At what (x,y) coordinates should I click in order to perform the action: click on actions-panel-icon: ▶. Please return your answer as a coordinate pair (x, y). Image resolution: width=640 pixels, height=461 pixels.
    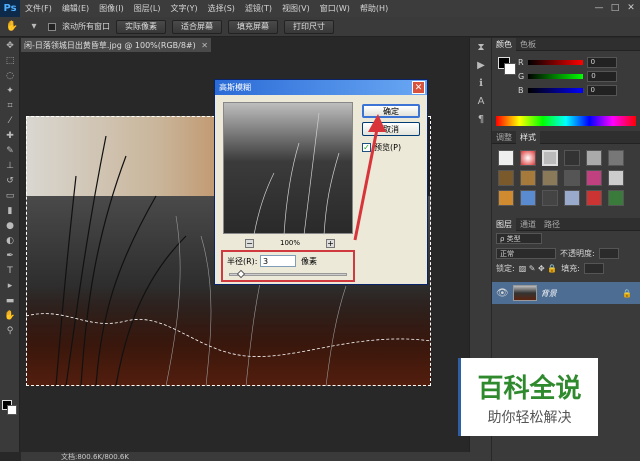
    Looking at the image, I should click on (481, 65).